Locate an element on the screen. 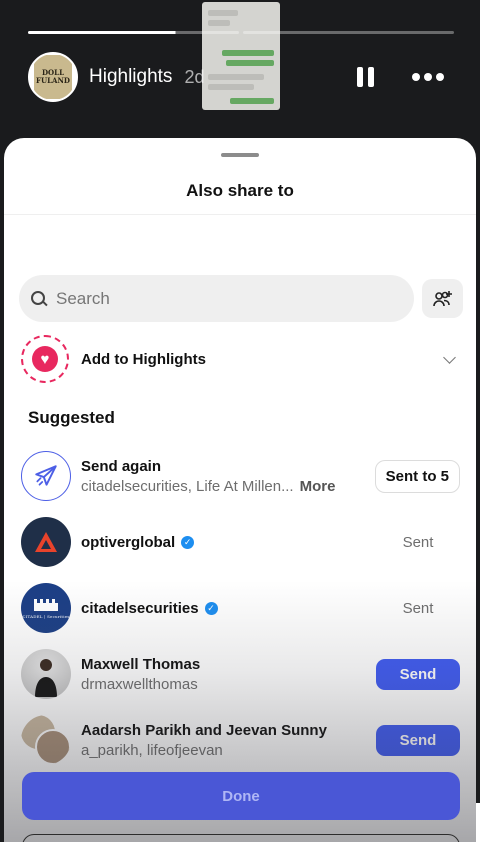  send-again-avatar is located at coordinates (46, 476).